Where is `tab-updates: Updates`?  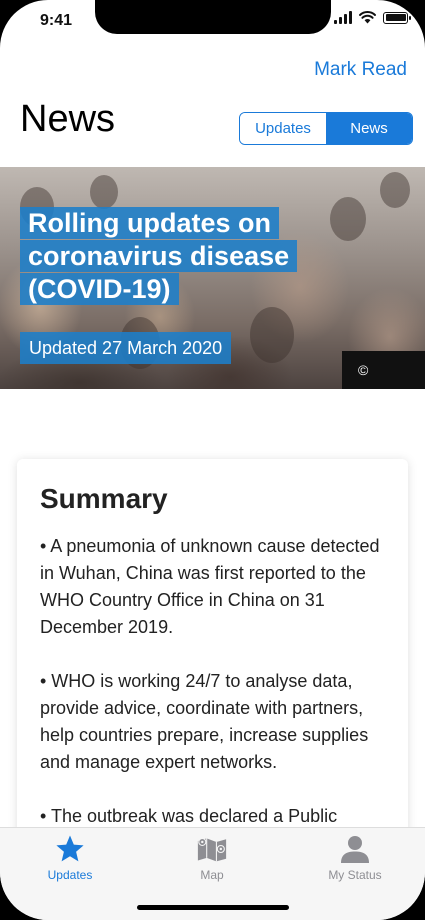 tab-updates: Updates is located at coordinates (70, 858).